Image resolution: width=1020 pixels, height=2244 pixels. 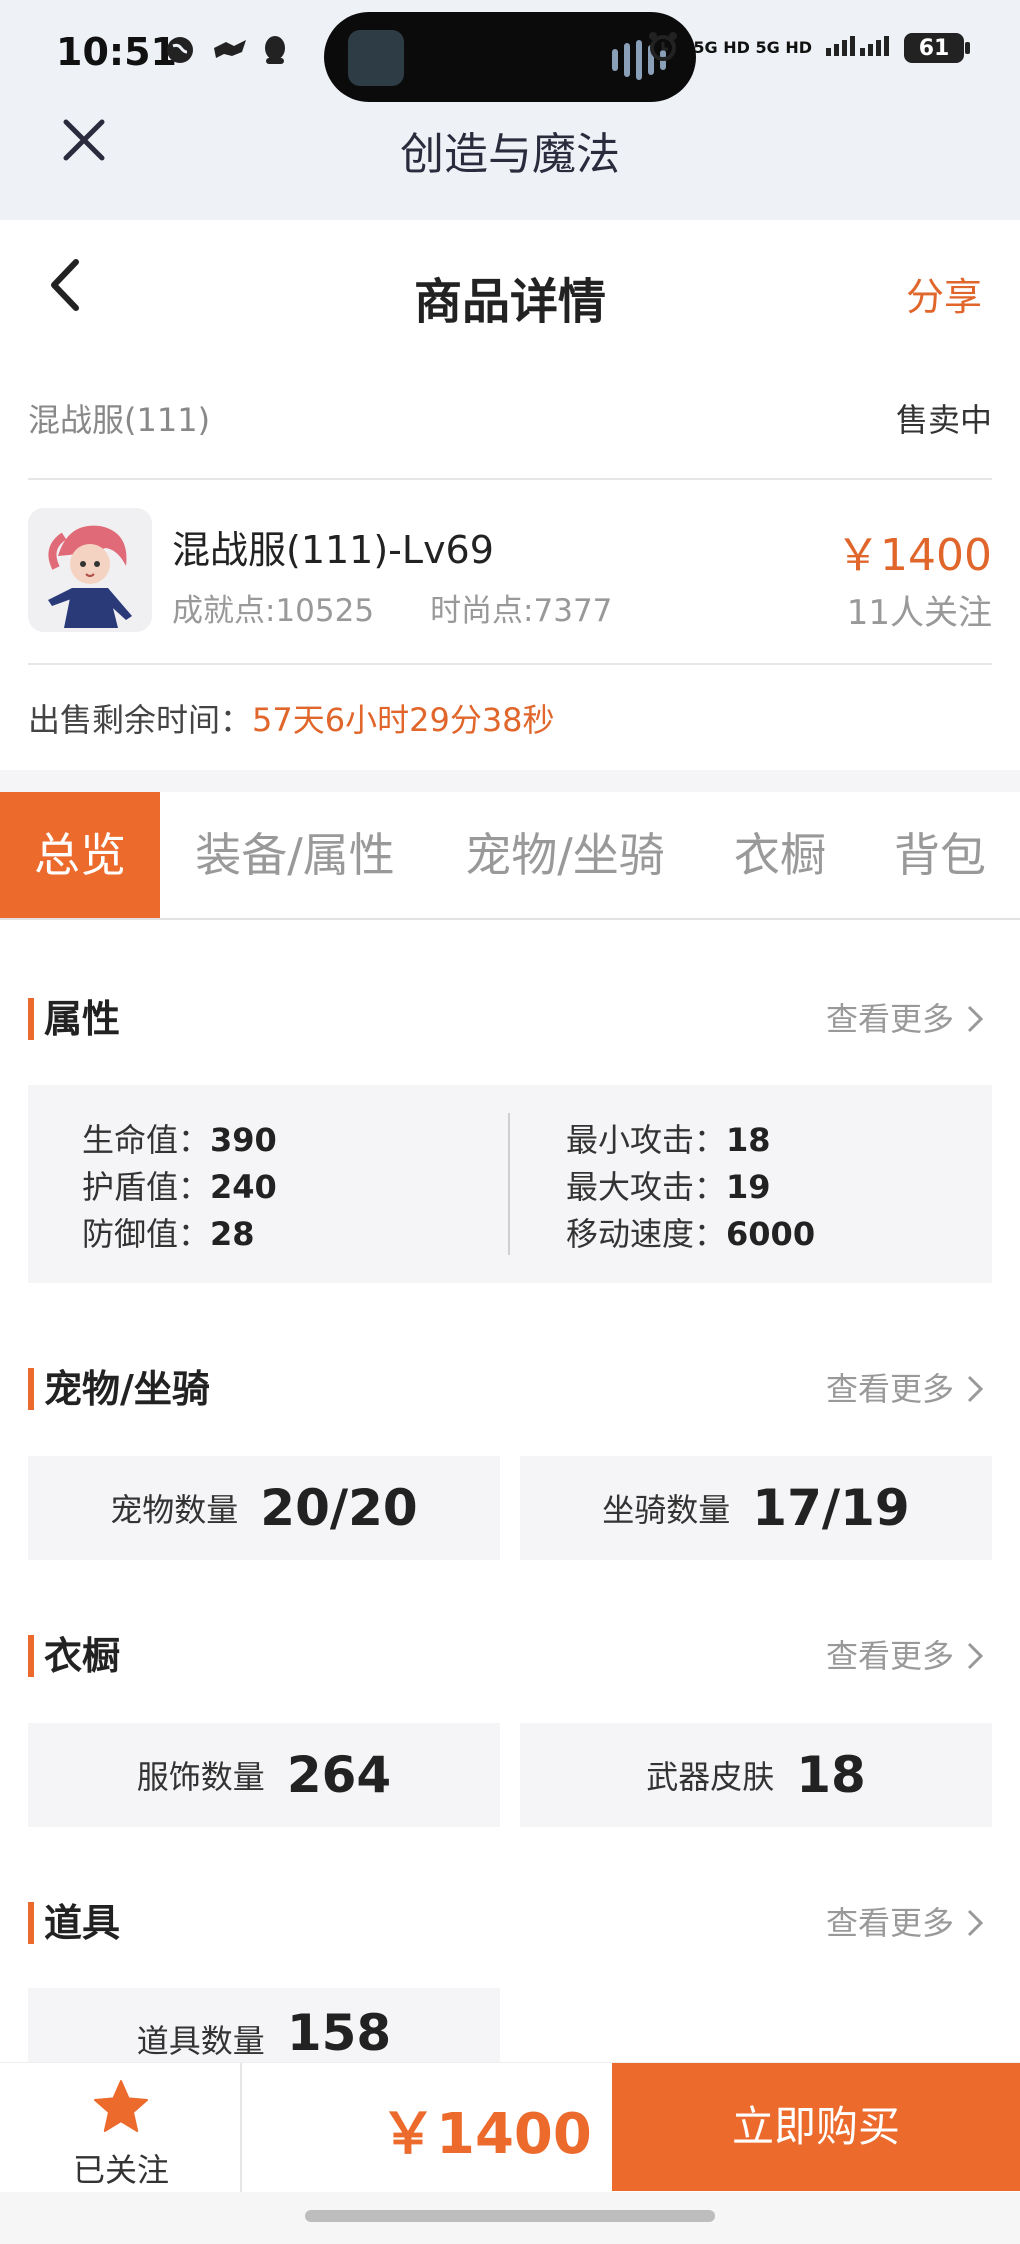 I want to click on penguin-icon, so click(x=276, y=50).